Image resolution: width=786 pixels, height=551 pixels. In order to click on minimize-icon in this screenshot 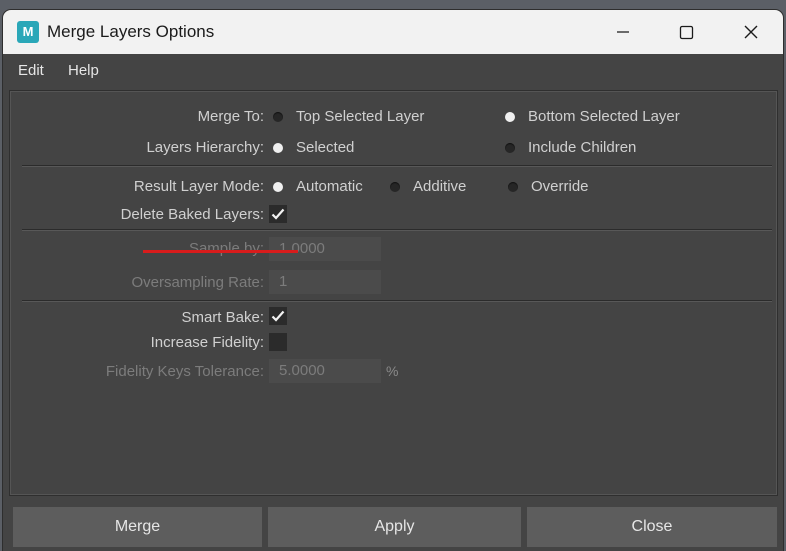, I will do `click(623, 32)`.